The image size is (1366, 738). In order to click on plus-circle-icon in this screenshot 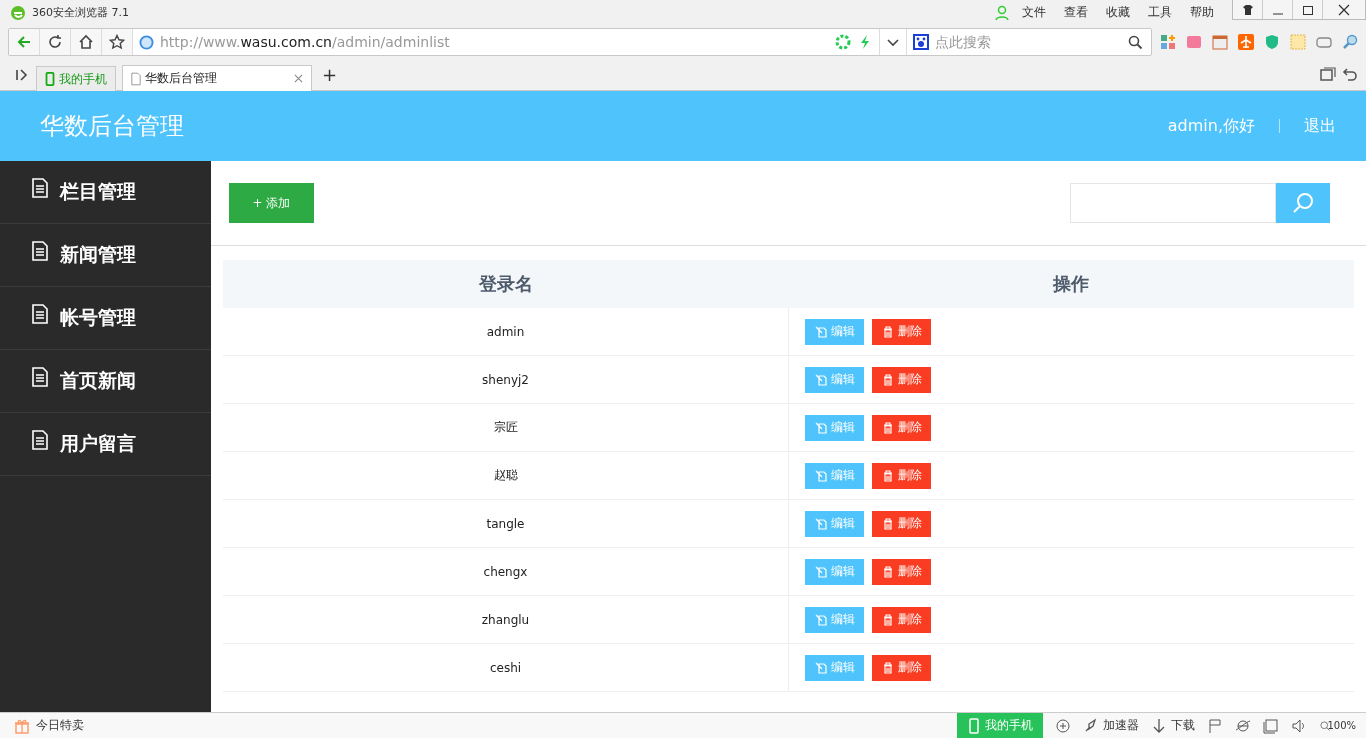, I will do `click(1063, 725)`.